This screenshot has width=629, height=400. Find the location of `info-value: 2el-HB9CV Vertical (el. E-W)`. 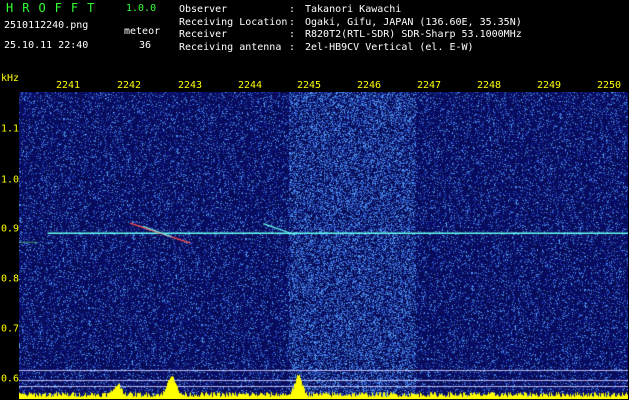

info-value: 2el-HB9CV Vertical (el. E-W) is located at coordinates (389, 47).